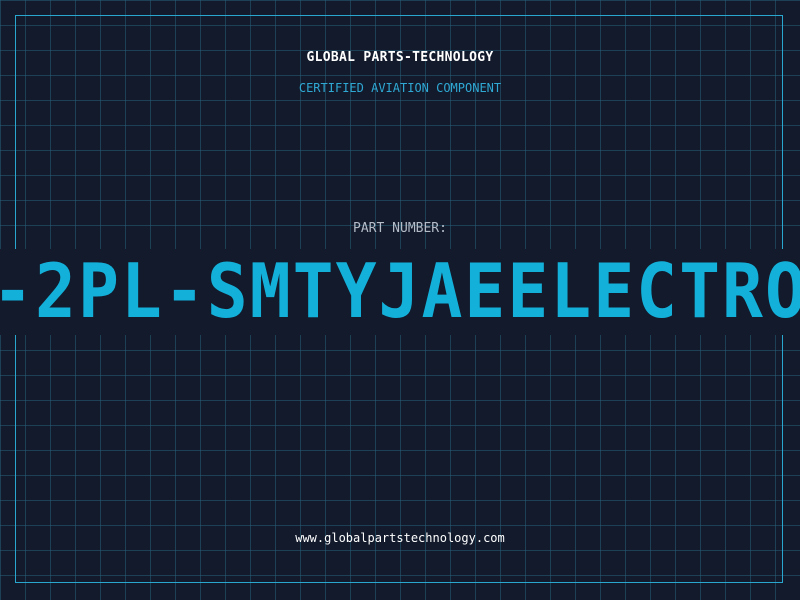 This screenshot has height=600, width=800. I want to click on part-number-label: PART NUMBER:, so click(400, 228).